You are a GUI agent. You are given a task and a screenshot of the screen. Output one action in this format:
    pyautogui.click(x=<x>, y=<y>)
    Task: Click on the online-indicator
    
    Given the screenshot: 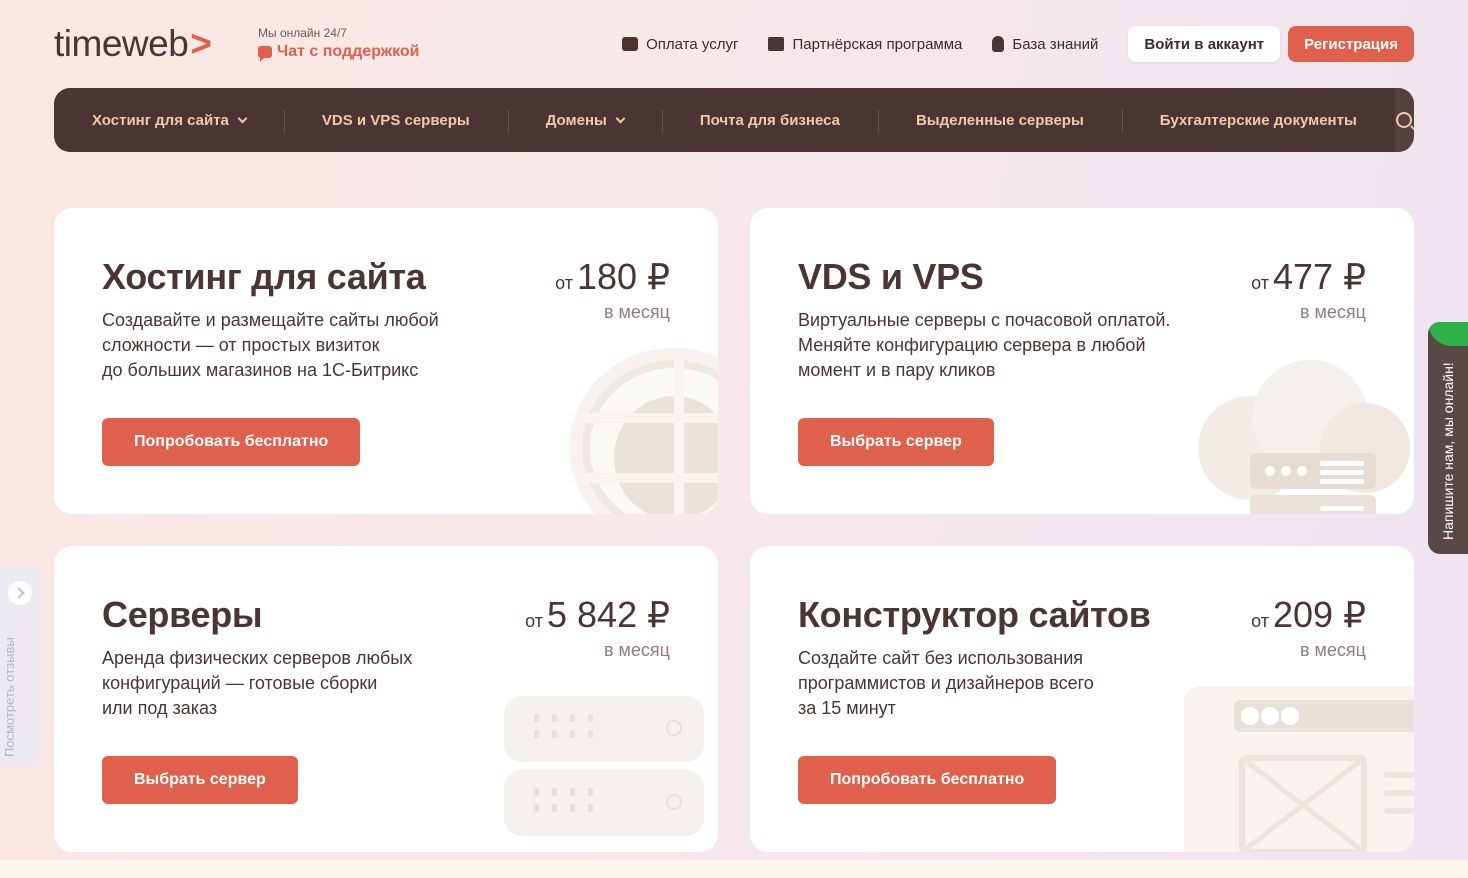 What is the action you would take?
    pyautogui.click(x=1448, y=334)
    